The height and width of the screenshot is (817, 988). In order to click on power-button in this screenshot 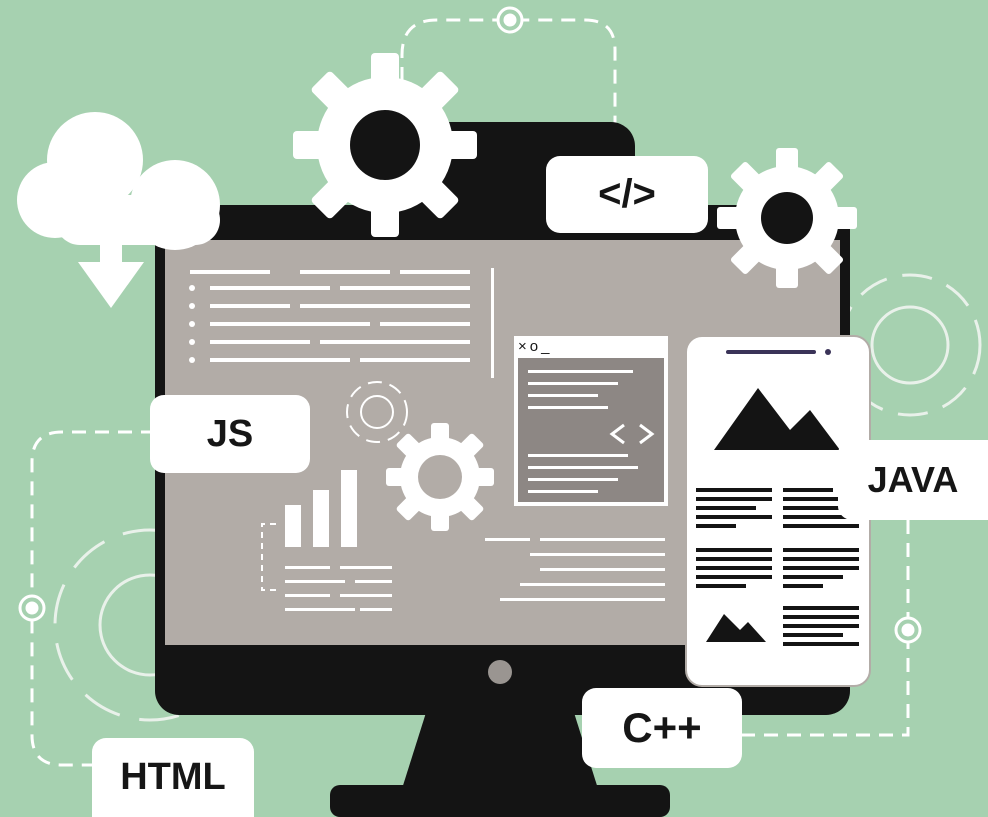, I will do `click(500, 672)`.